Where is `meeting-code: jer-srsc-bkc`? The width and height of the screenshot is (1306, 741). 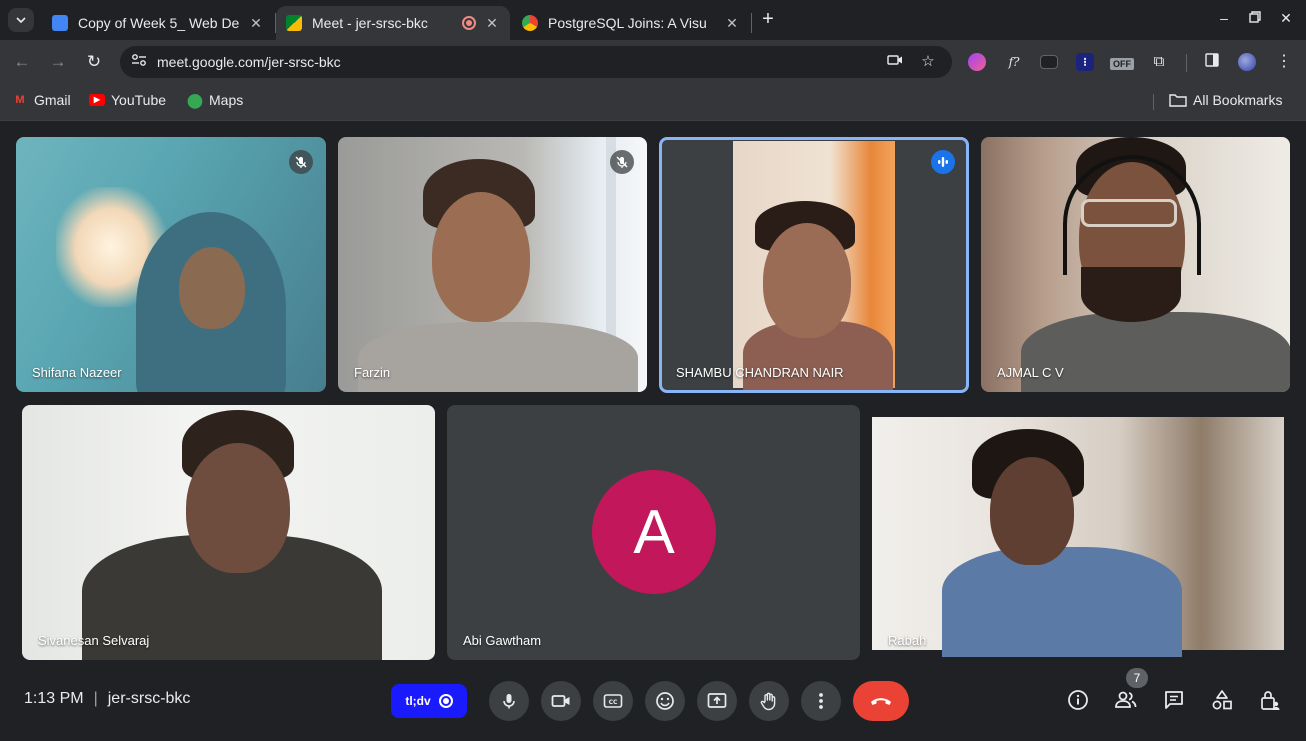
meeting-code: jer-srsc-bkc is located at coordinates (149, 698).